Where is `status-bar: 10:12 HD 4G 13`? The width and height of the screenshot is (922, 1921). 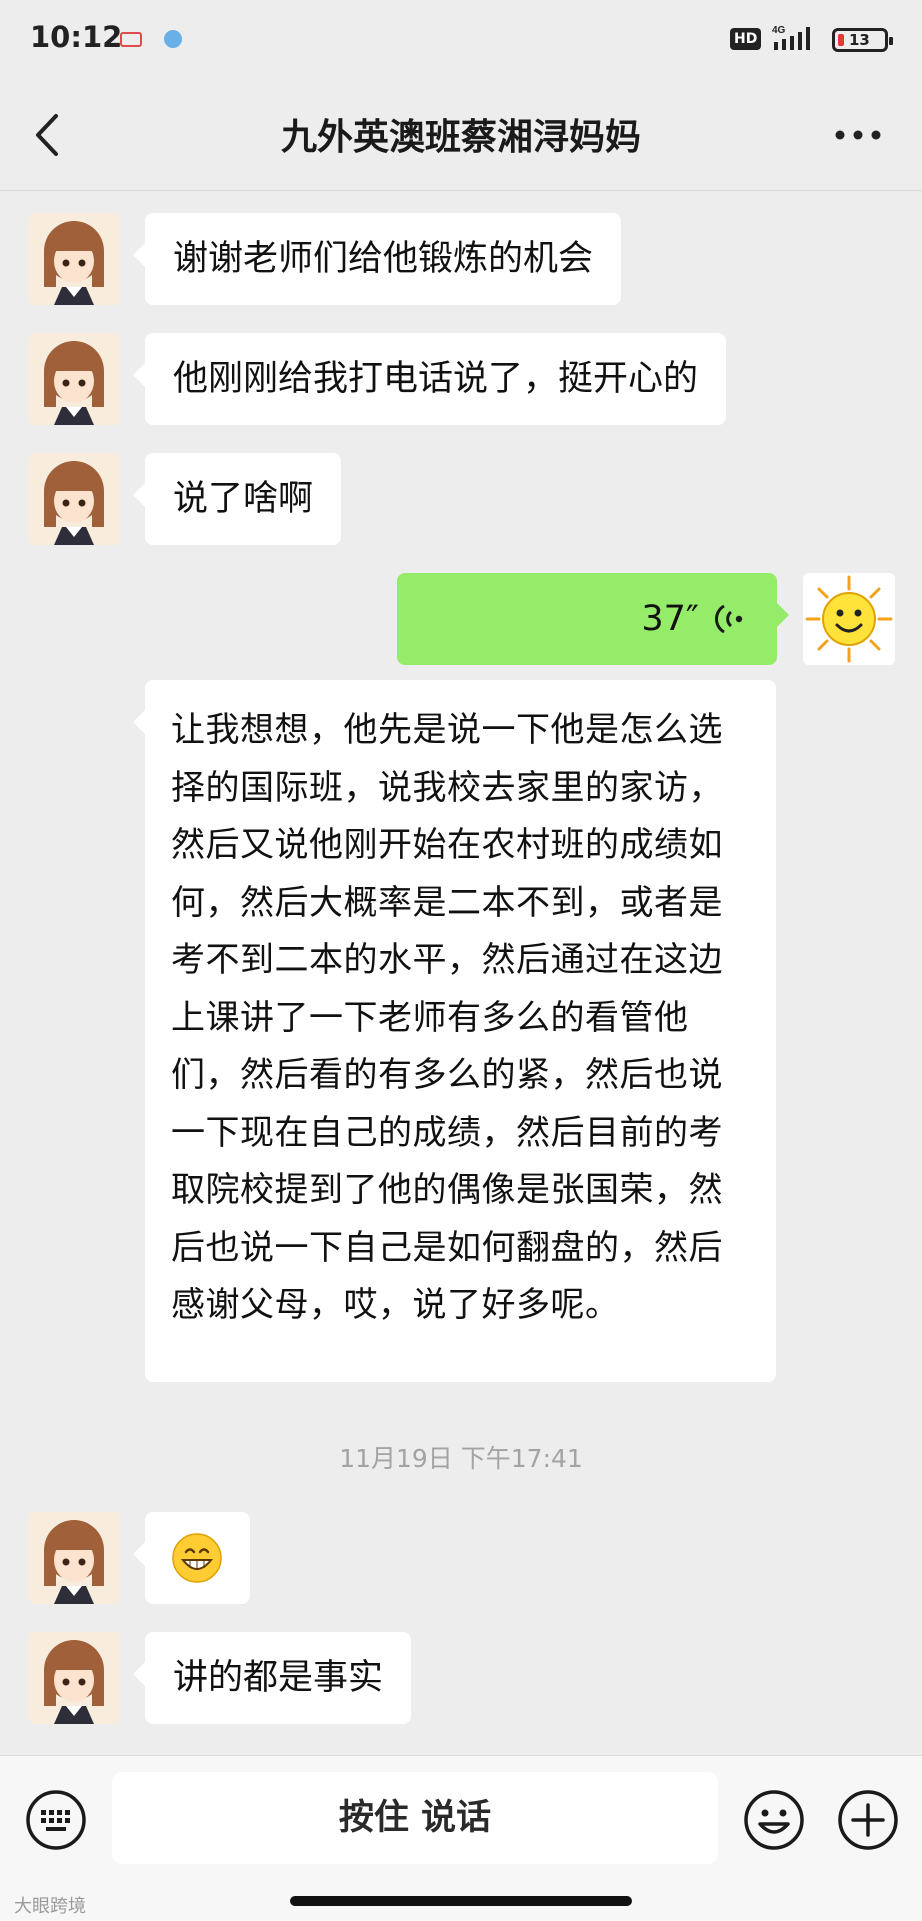 status-bar: 10:12 HD 4G 13 is located at coordinates (461, 40).